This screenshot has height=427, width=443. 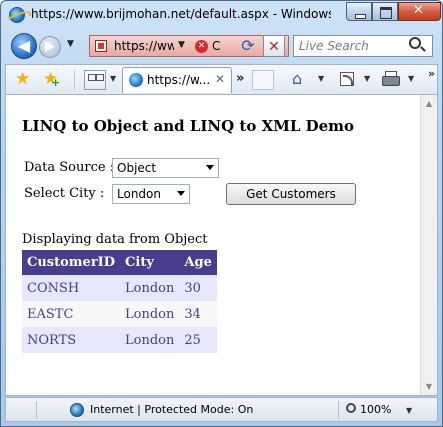 I want to click on column-header: Age, so click(x=198, y=262).